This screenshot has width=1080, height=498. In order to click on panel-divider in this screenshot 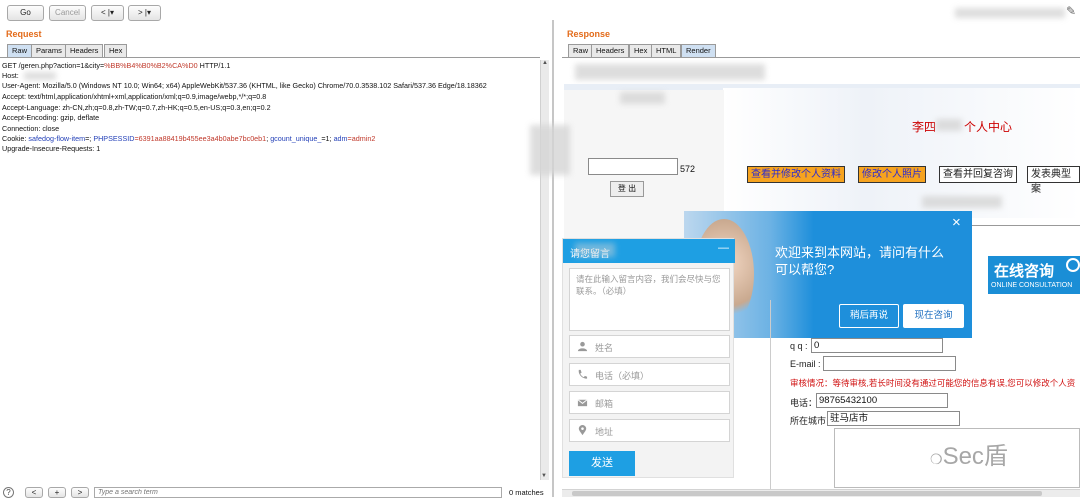, I will do `click(553, 258)`.